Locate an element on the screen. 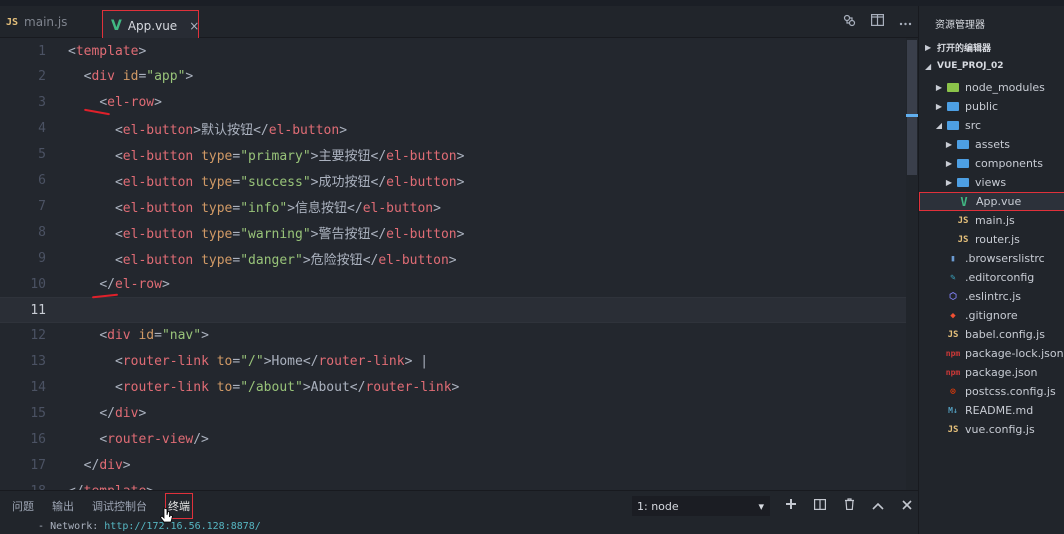 The height and width of the screenshot is (534, 1064). tab-app-vue: V App.vue × is located at coordinates (150, 25).